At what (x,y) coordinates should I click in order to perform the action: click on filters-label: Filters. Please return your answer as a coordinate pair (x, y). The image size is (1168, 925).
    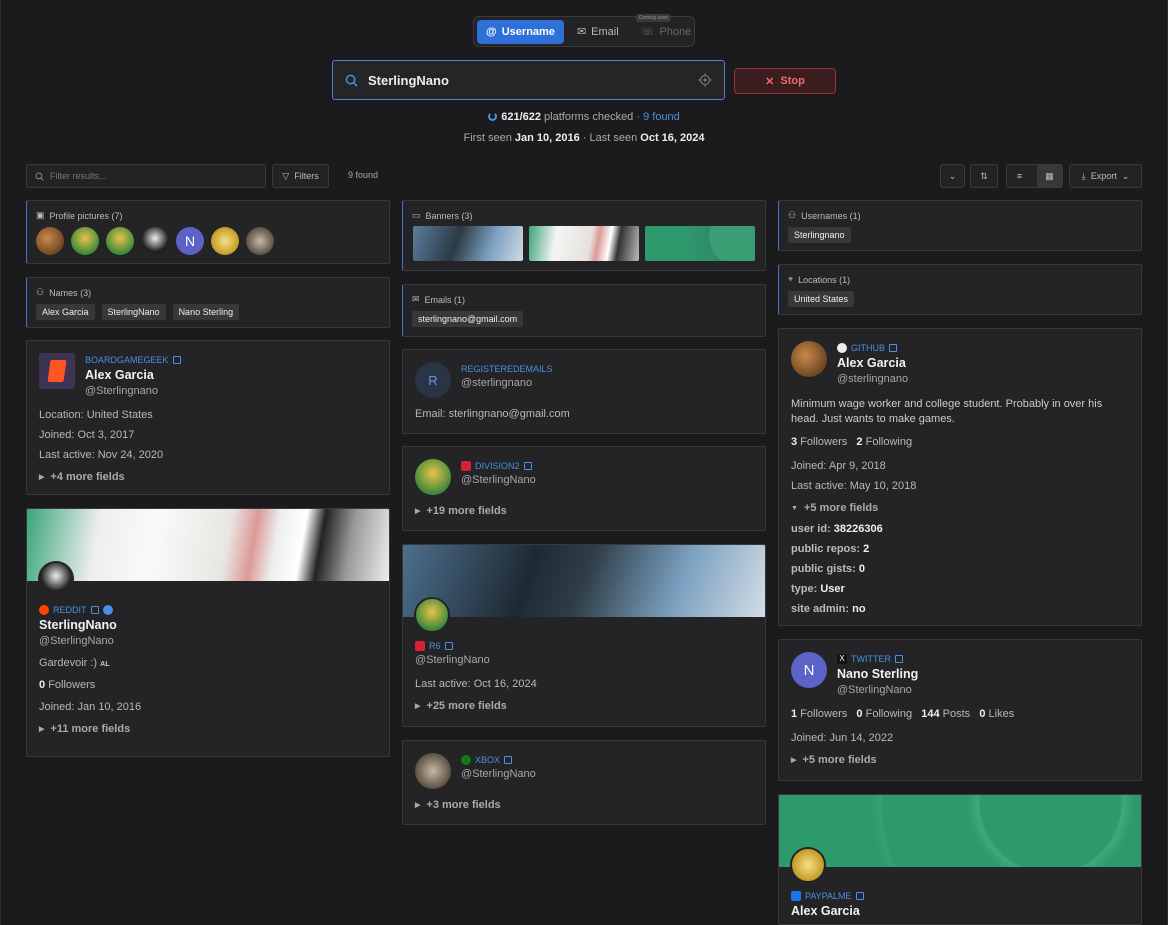
    Looking at the image, I should click on (306, 176).